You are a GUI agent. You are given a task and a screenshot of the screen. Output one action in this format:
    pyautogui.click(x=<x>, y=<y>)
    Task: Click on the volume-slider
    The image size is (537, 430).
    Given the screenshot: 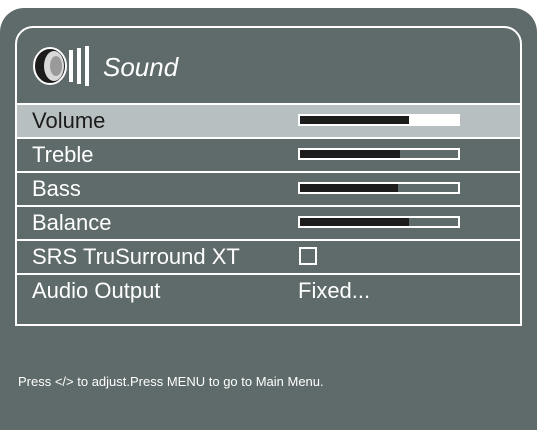 What is the action you would take?
    pyautogui.click(x=379, y=120)
    